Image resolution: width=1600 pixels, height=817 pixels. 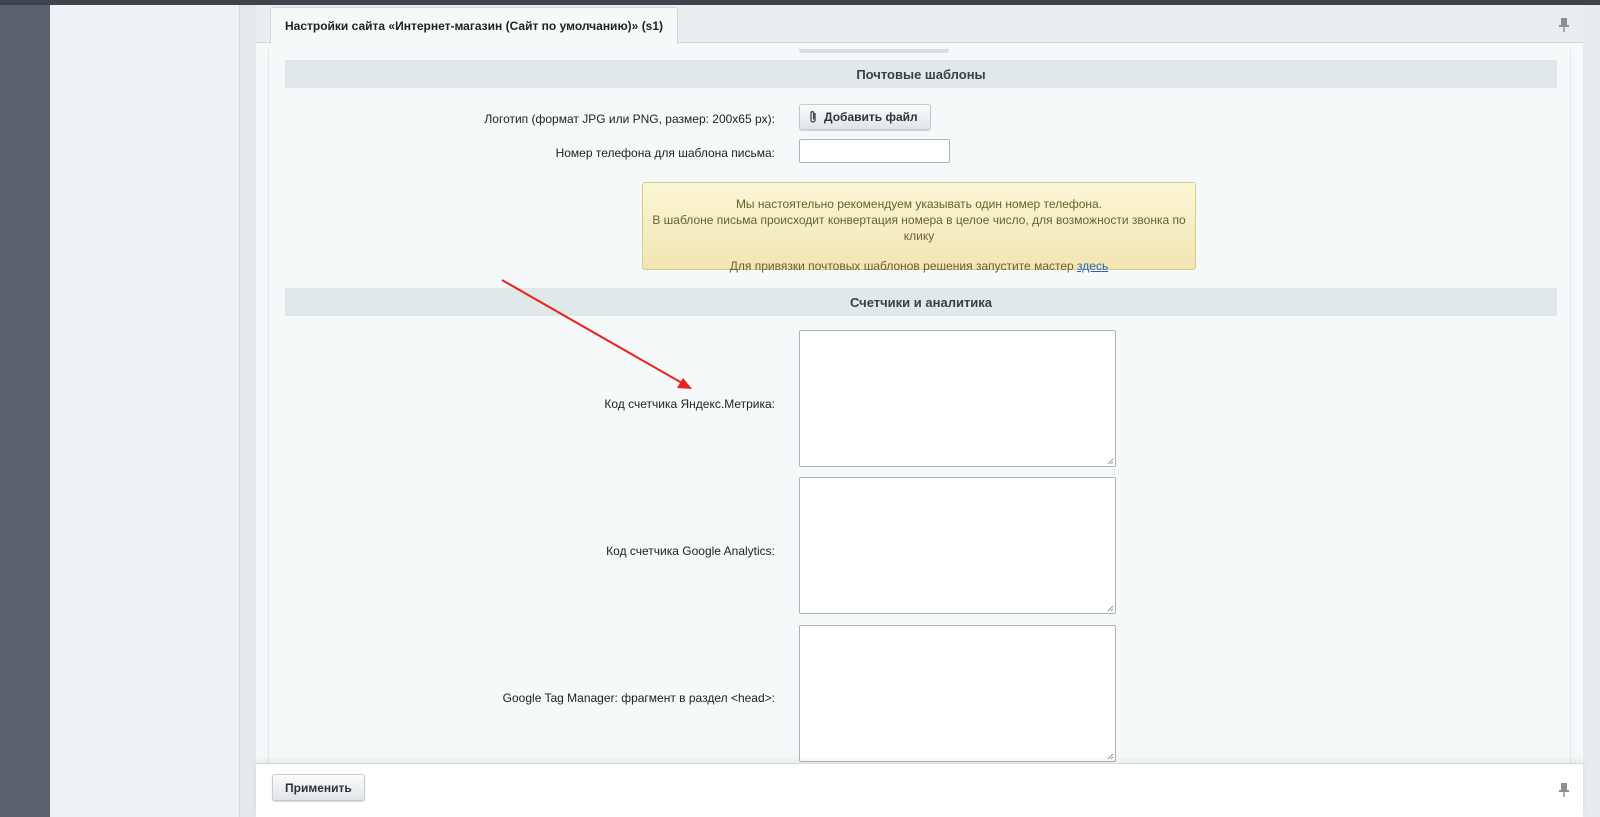 I want to click on gtm-head-textarea, so click(x=957, y=693).